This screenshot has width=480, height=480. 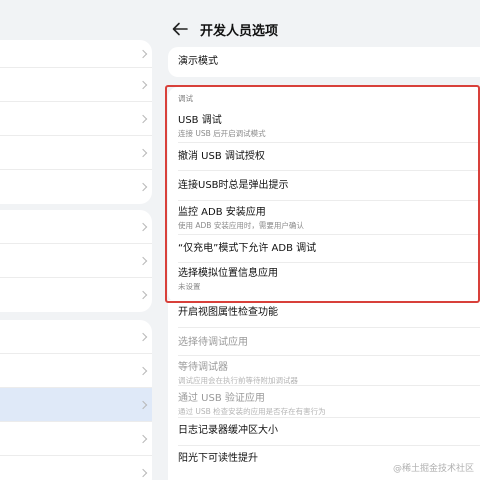 I want to click on item-title: USB 调试, so click(x=200, y=120).